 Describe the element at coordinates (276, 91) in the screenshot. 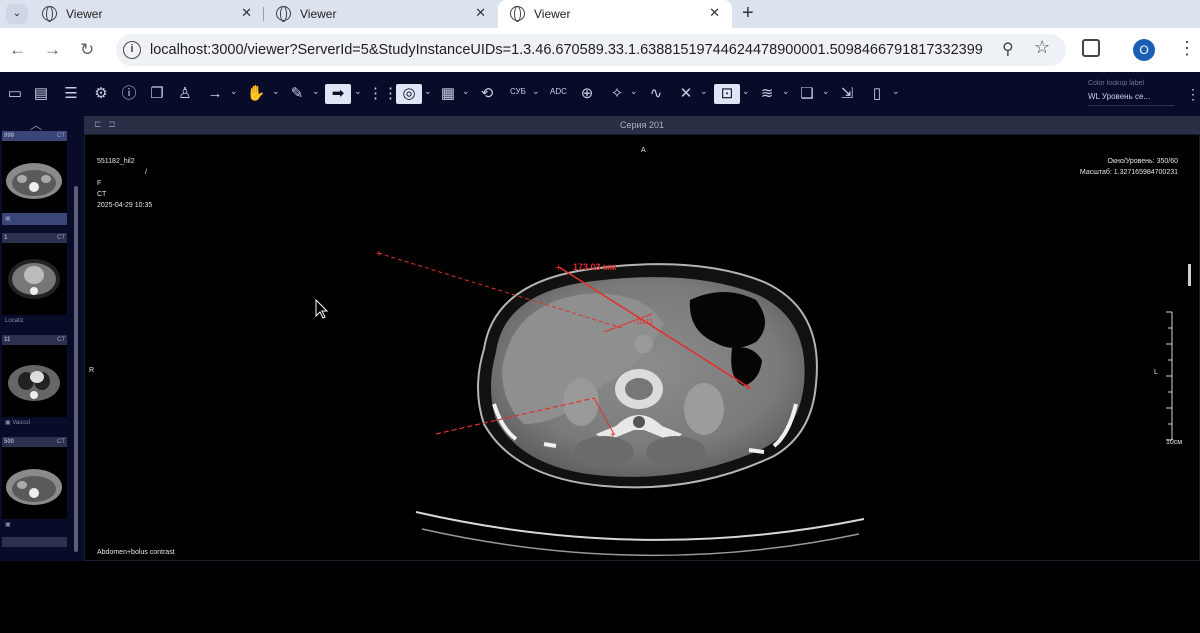

I see `pan-dropdown-icon: ⌄` at that location.